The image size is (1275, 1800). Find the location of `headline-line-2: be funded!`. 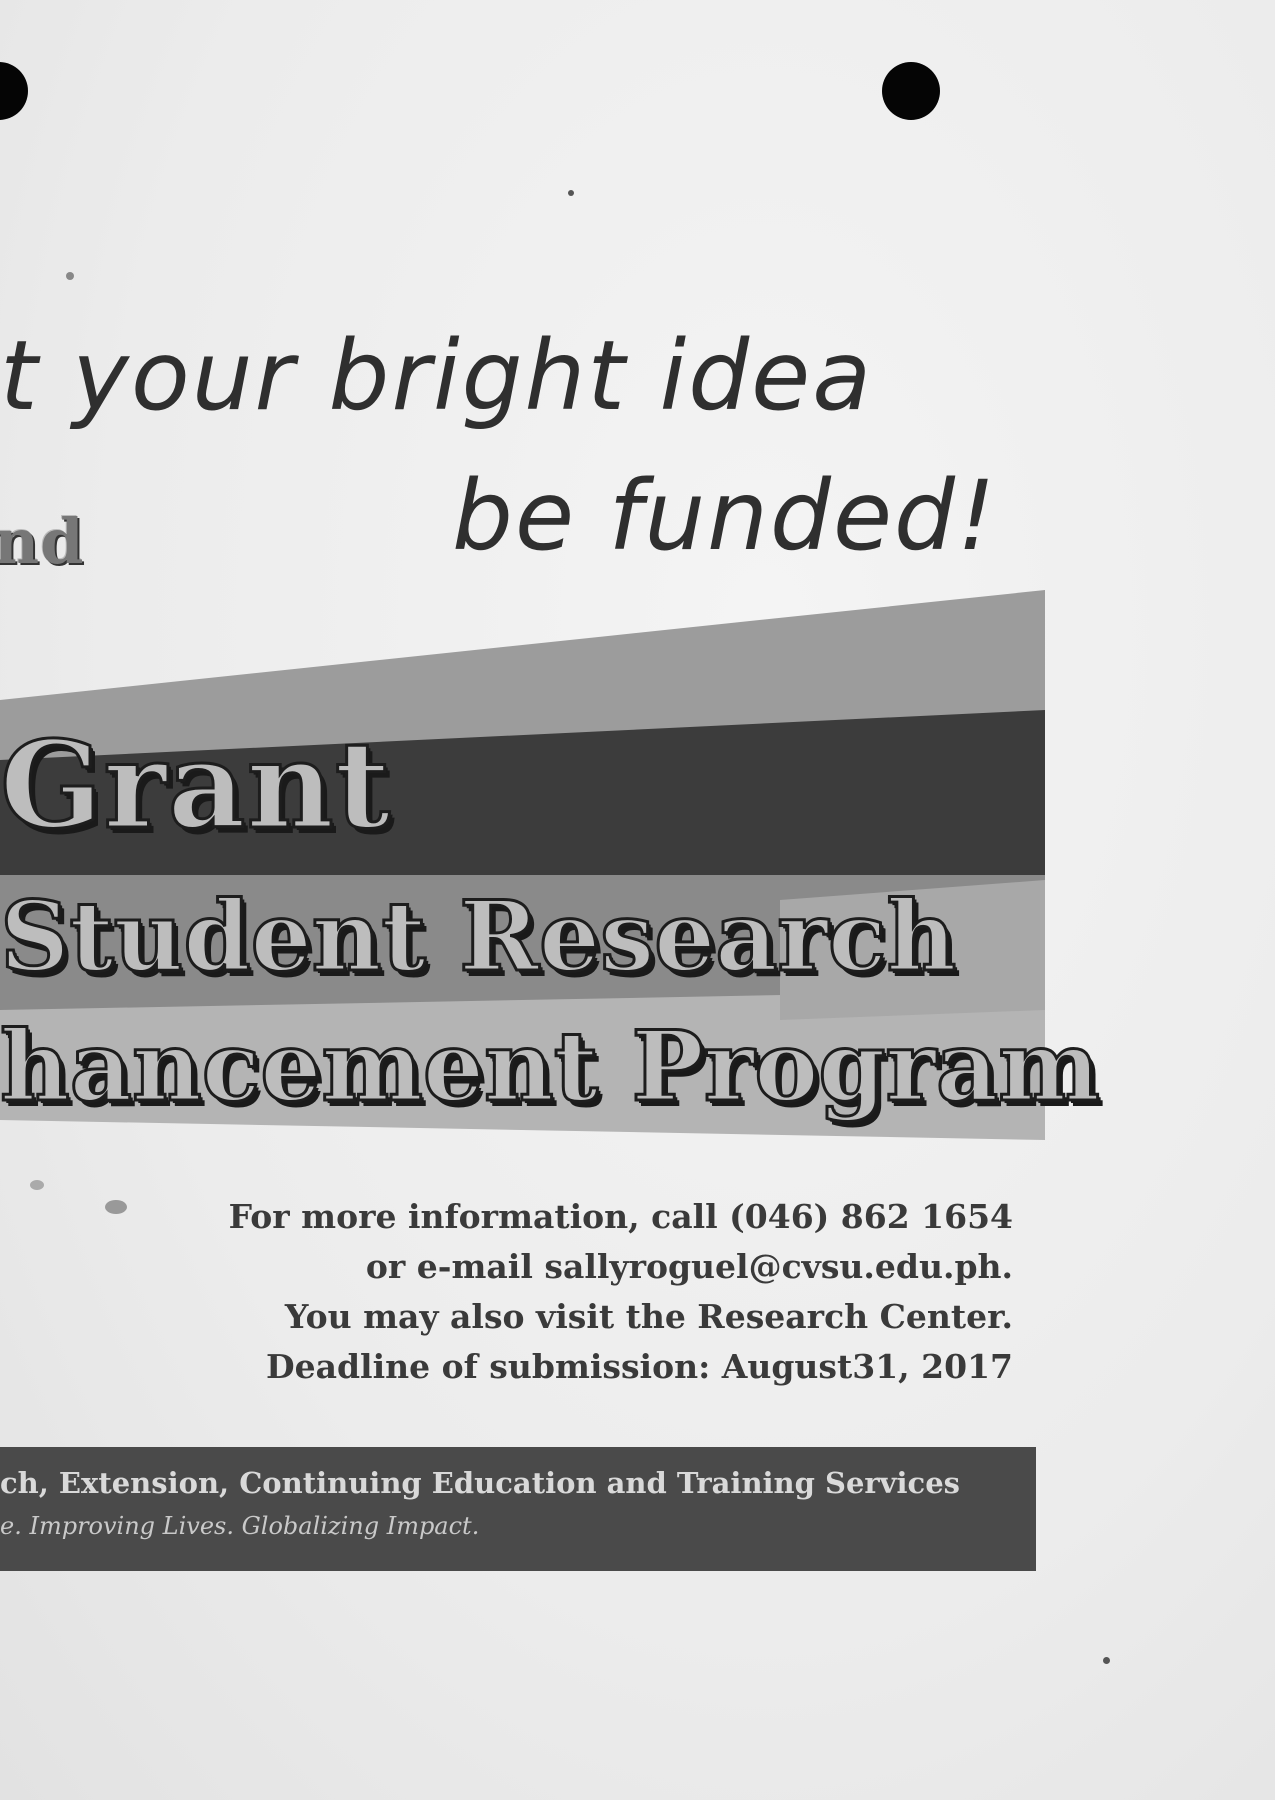

headline-line-2: be funded! is located at coordinates (725, 516).